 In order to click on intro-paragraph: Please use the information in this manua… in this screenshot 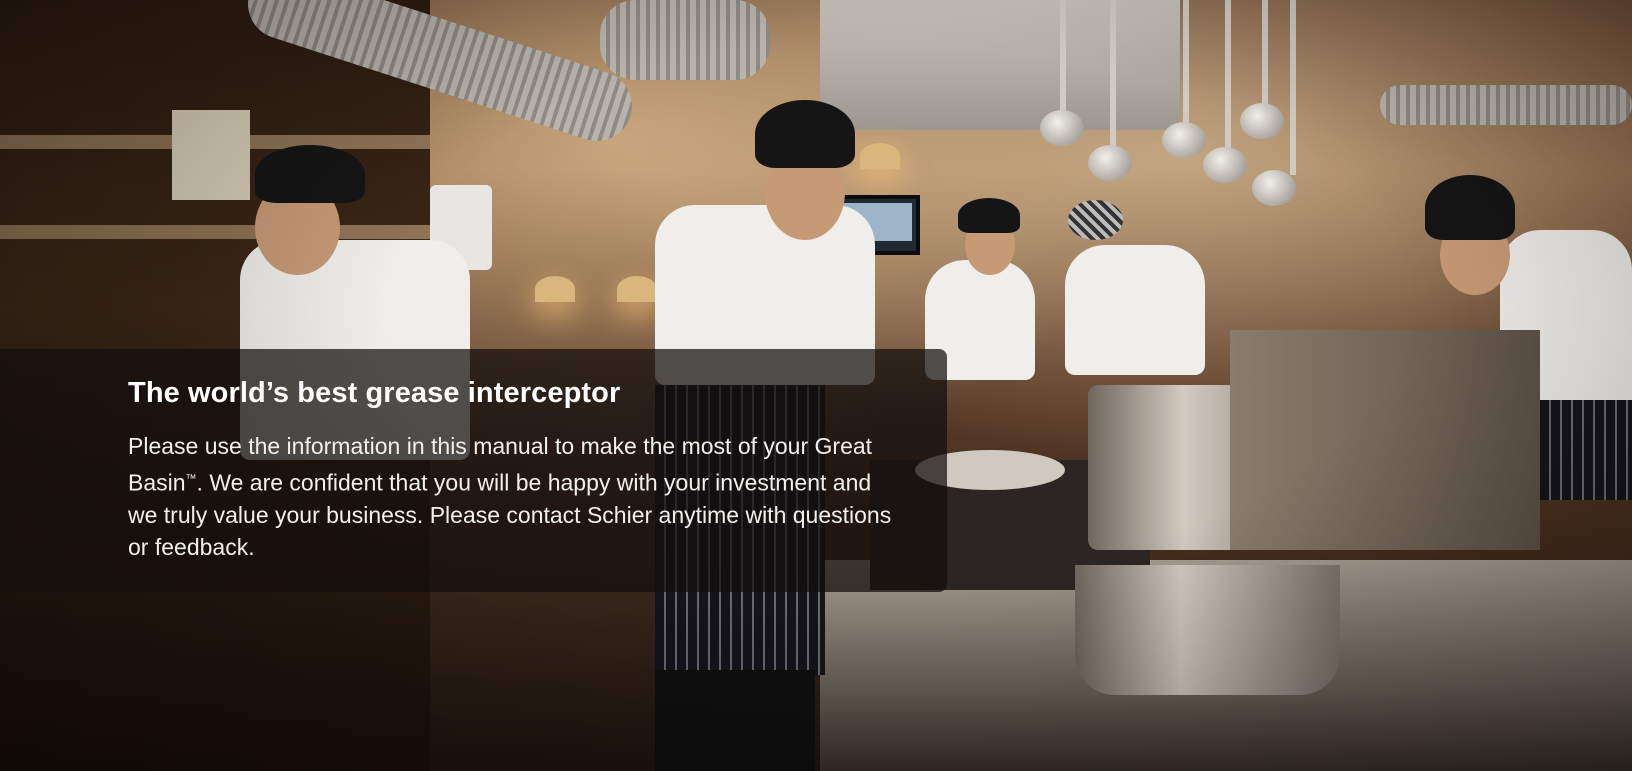, I will do `click(513, 497)`.